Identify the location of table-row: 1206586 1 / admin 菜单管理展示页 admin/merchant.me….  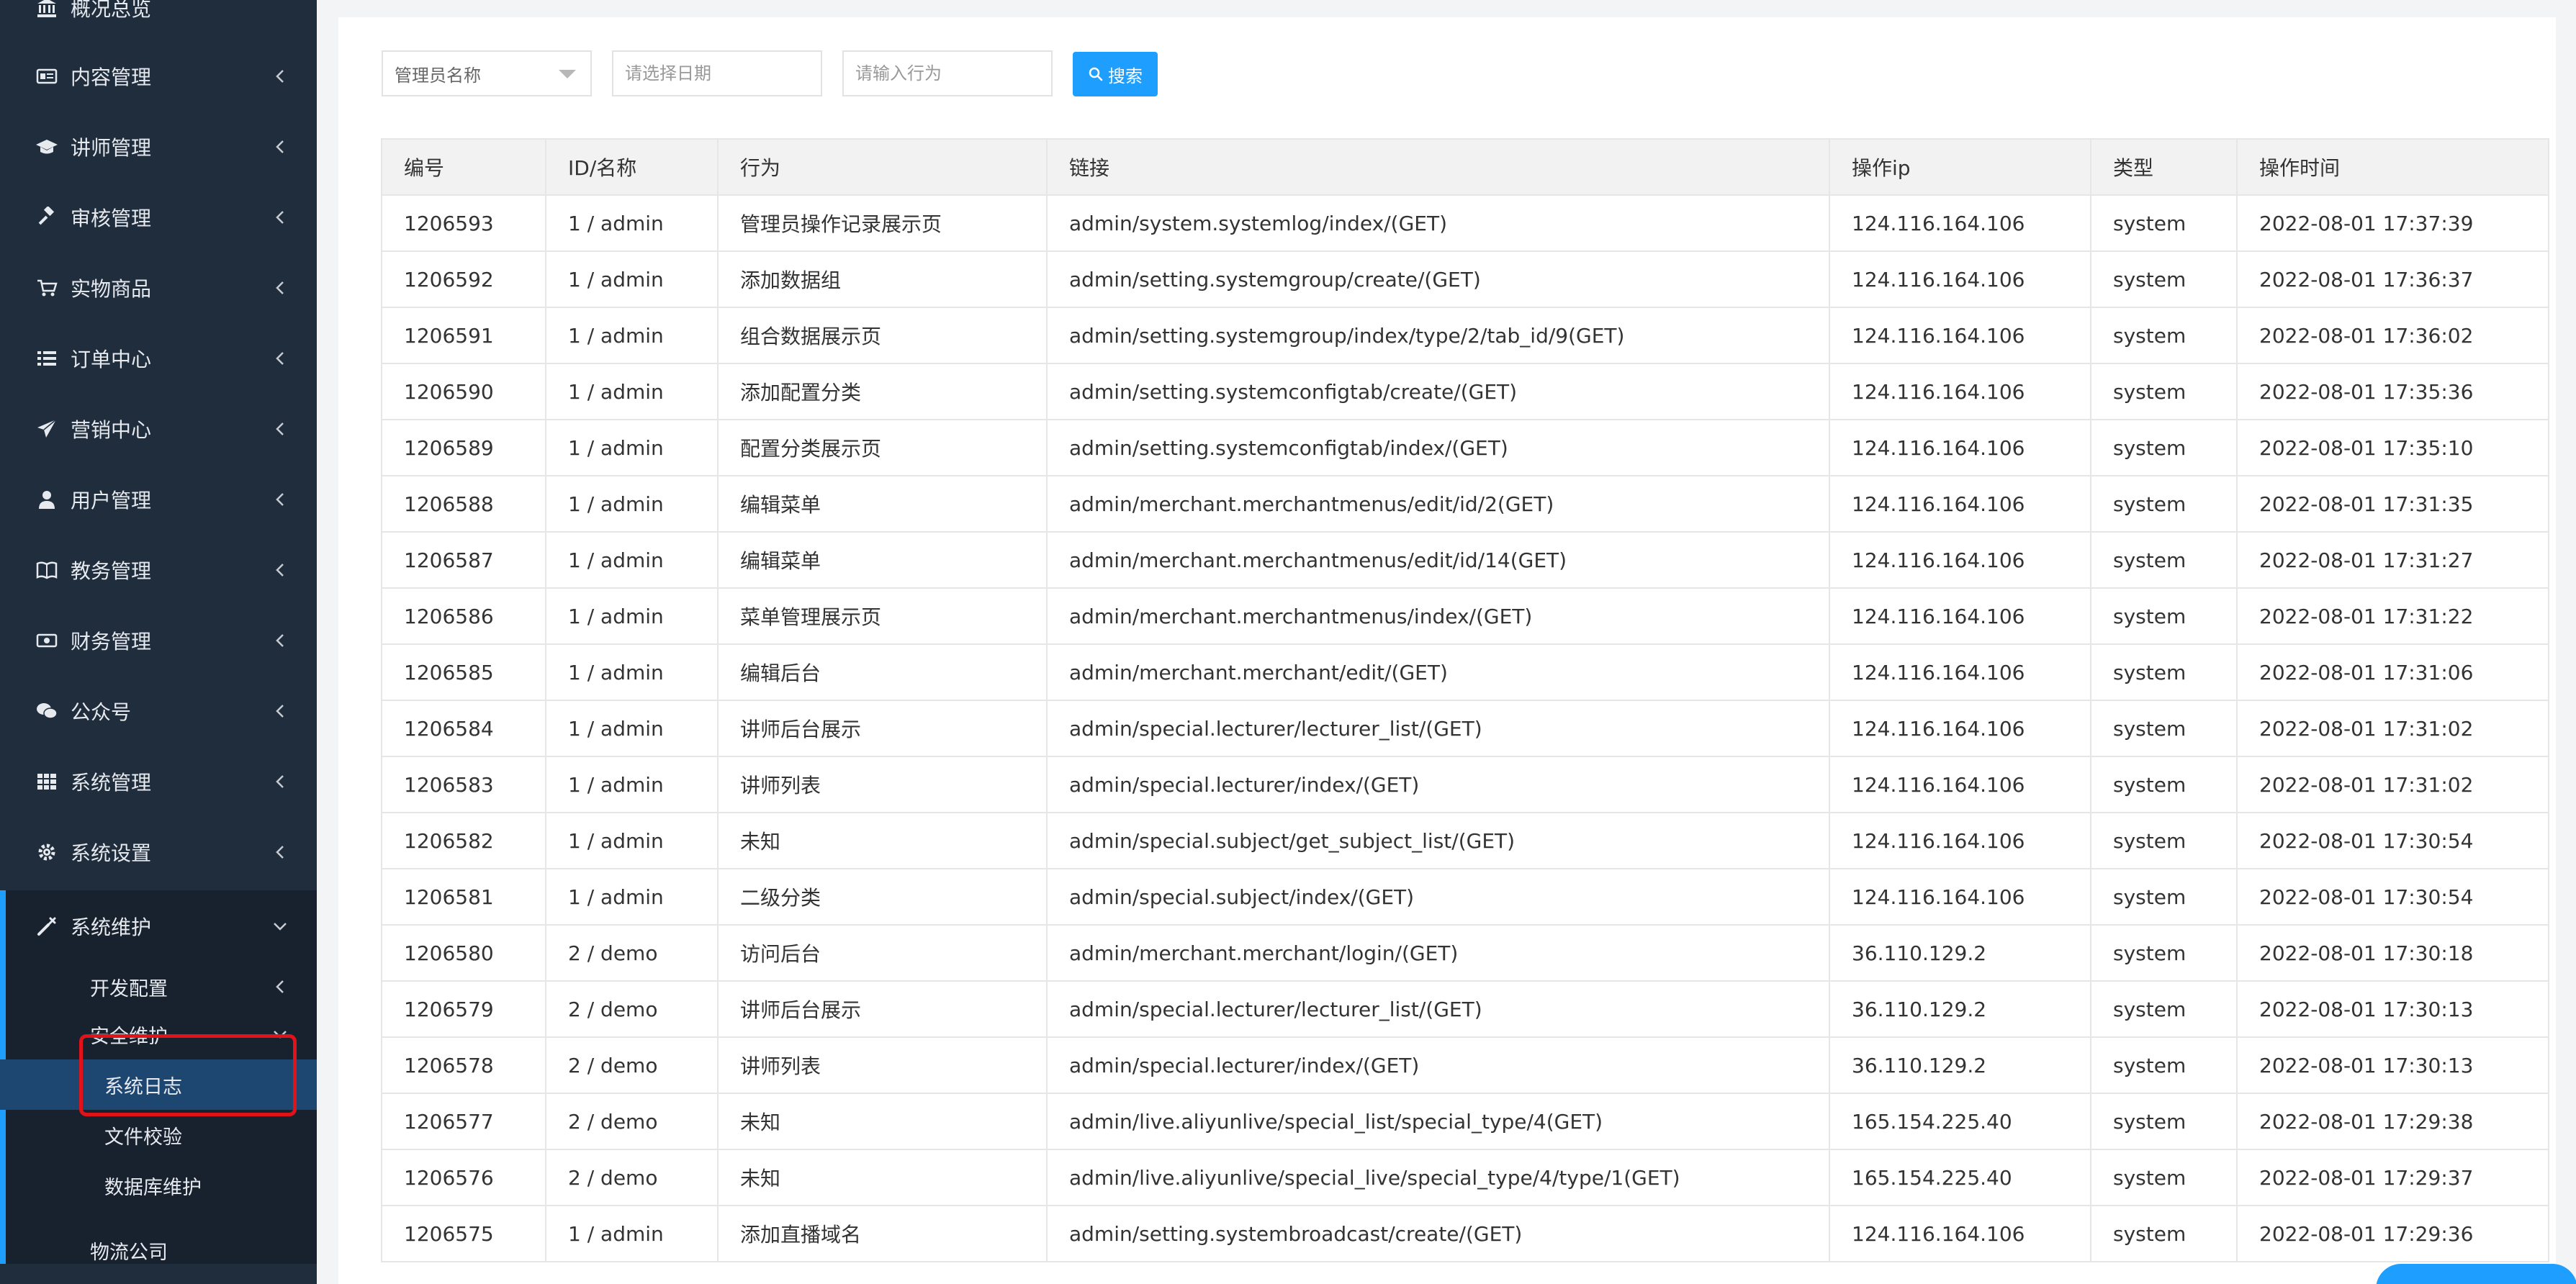
(1465, 616).